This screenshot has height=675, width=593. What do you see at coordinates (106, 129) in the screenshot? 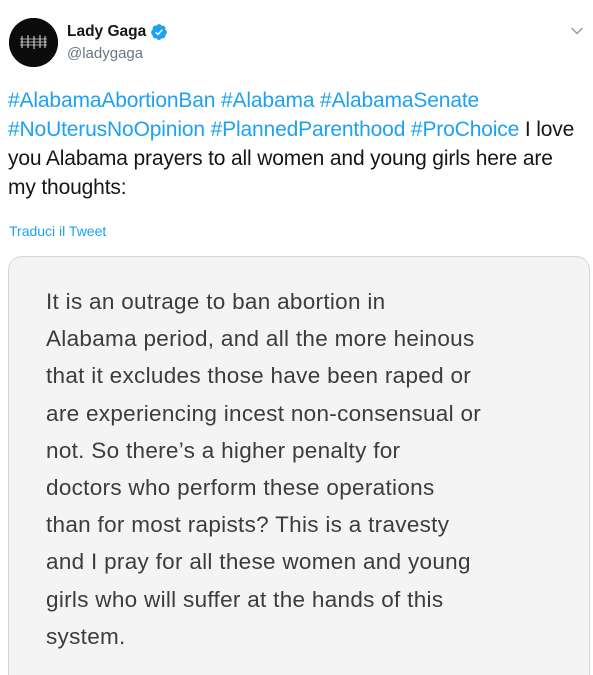
I see `hashtag-link: #NoUterusNoOpinion` at bounding box center [106, 129].